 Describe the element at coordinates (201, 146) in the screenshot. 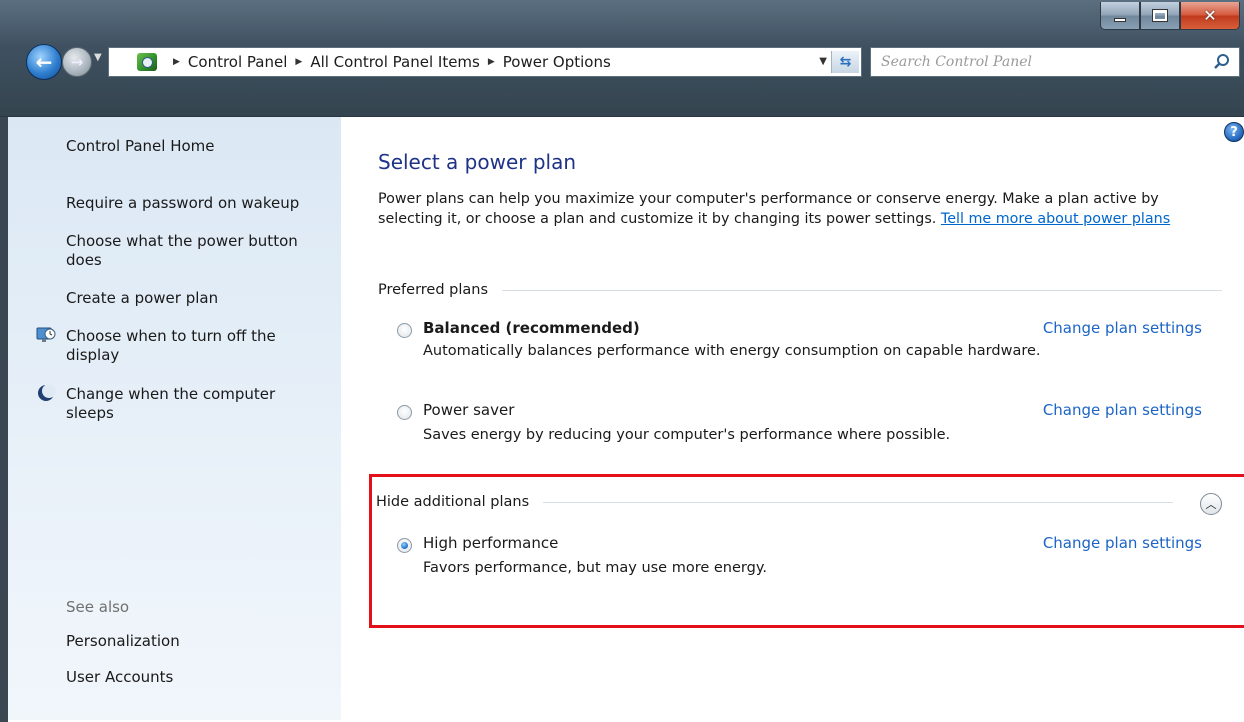

I see `control-panel-home-link: Control Panel Home` at that location.